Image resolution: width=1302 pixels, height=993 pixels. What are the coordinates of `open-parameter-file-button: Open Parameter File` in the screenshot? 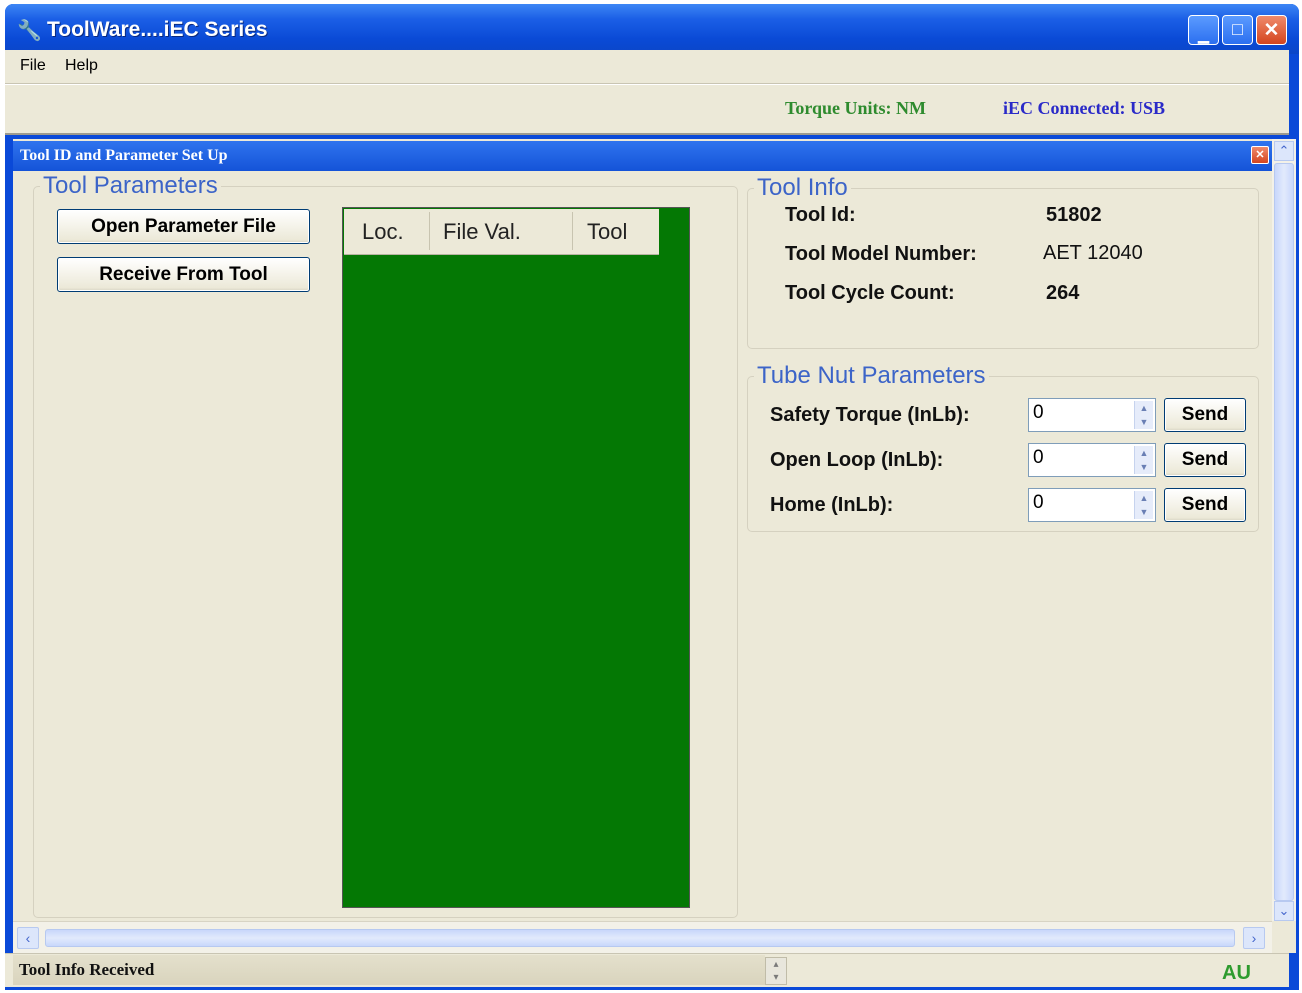 It's located at (183, 226).